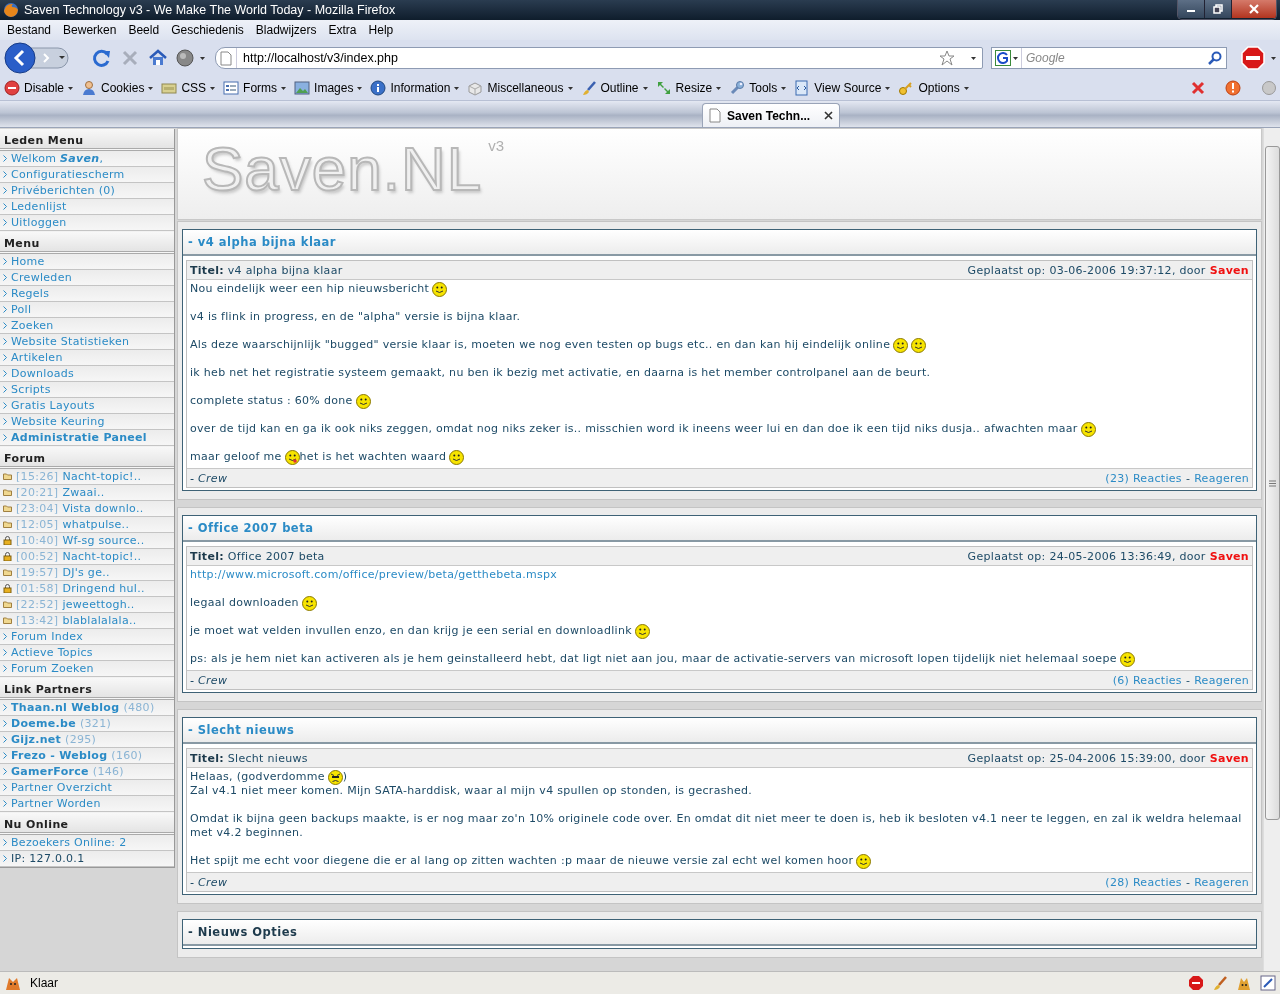 The height and width of the screenshot is (994, 1280). I want to click on pencil-icon, so click(1268, 983).